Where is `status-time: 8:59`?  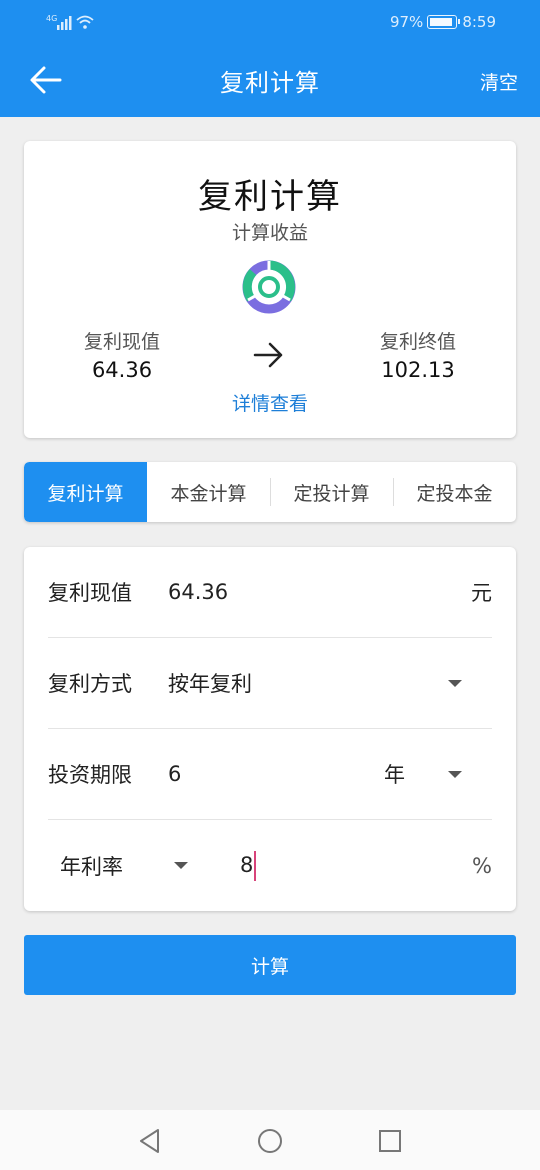 status-time: 8:59 is located at coordinates (479, 22).